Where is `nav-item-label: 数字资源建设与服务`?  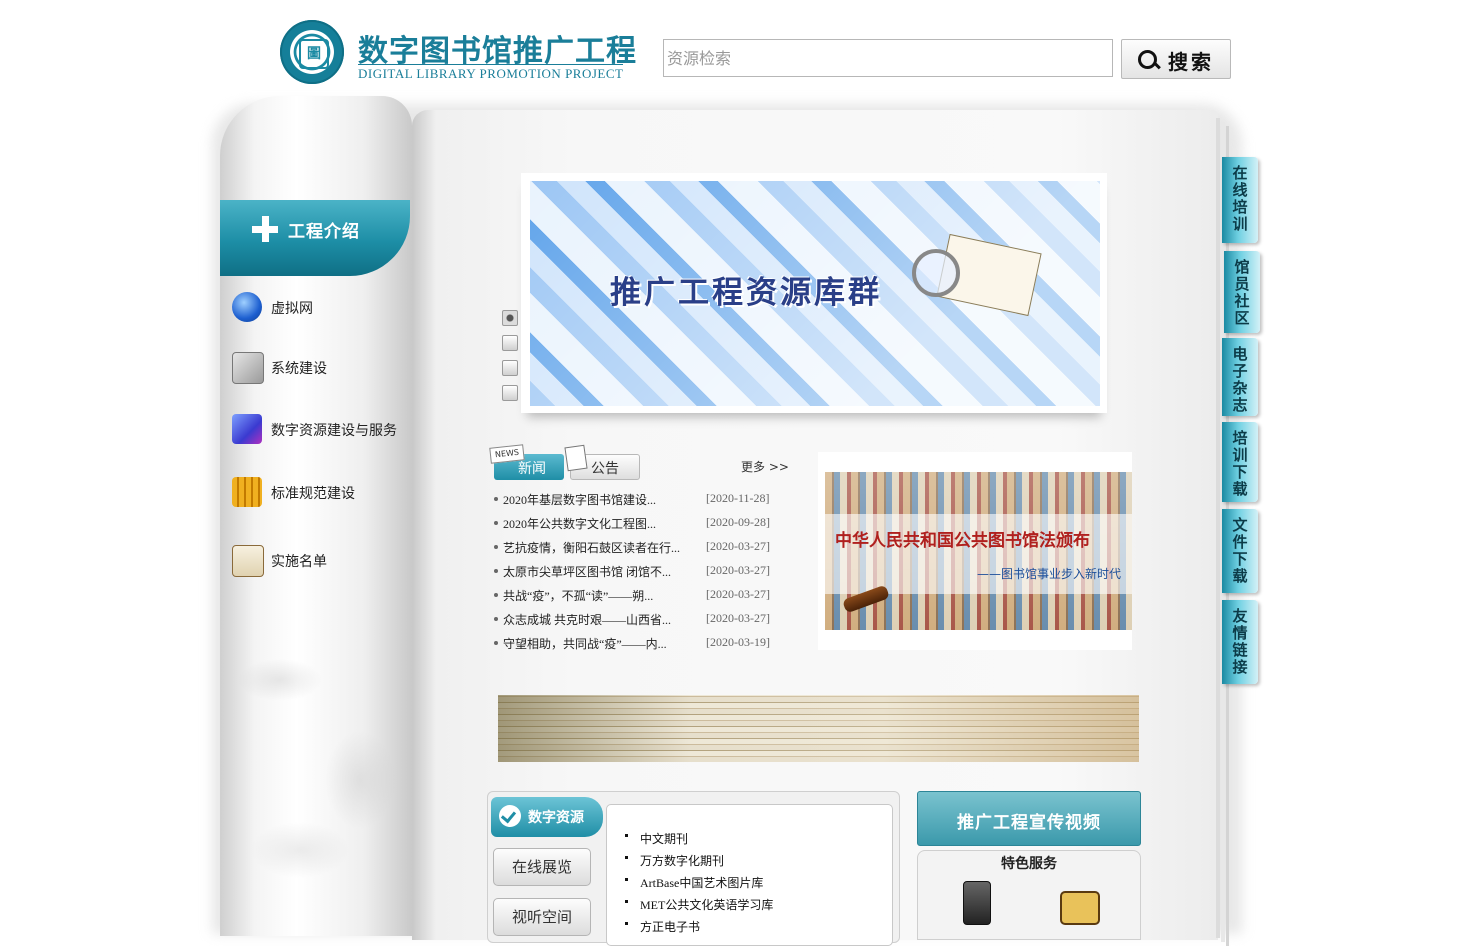 nav-item-label: 数字资源建设与服务 is located at coordinates (334, 431).